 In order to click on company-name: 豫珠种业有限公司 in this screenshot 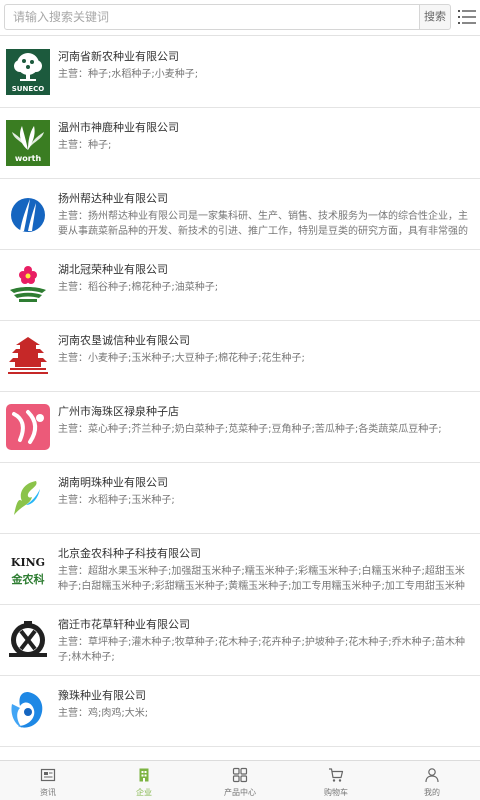, I will do `click(102, 695)`.